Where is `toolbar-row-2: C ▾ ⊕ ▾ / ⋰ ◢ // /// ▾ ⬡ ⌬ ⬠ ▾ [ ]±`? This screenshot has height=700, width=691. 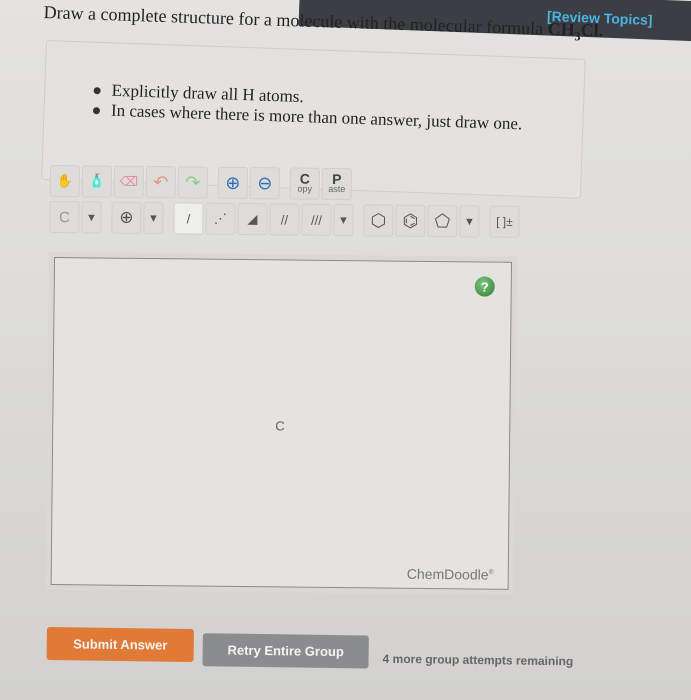 toolbar-row-2: C ▾ ⊕ ▾ / ⋰ ◢ // /// ▾ ⬡ ⌬ ⬠ ▾ [ ]± is located at coordinates (284, 219).